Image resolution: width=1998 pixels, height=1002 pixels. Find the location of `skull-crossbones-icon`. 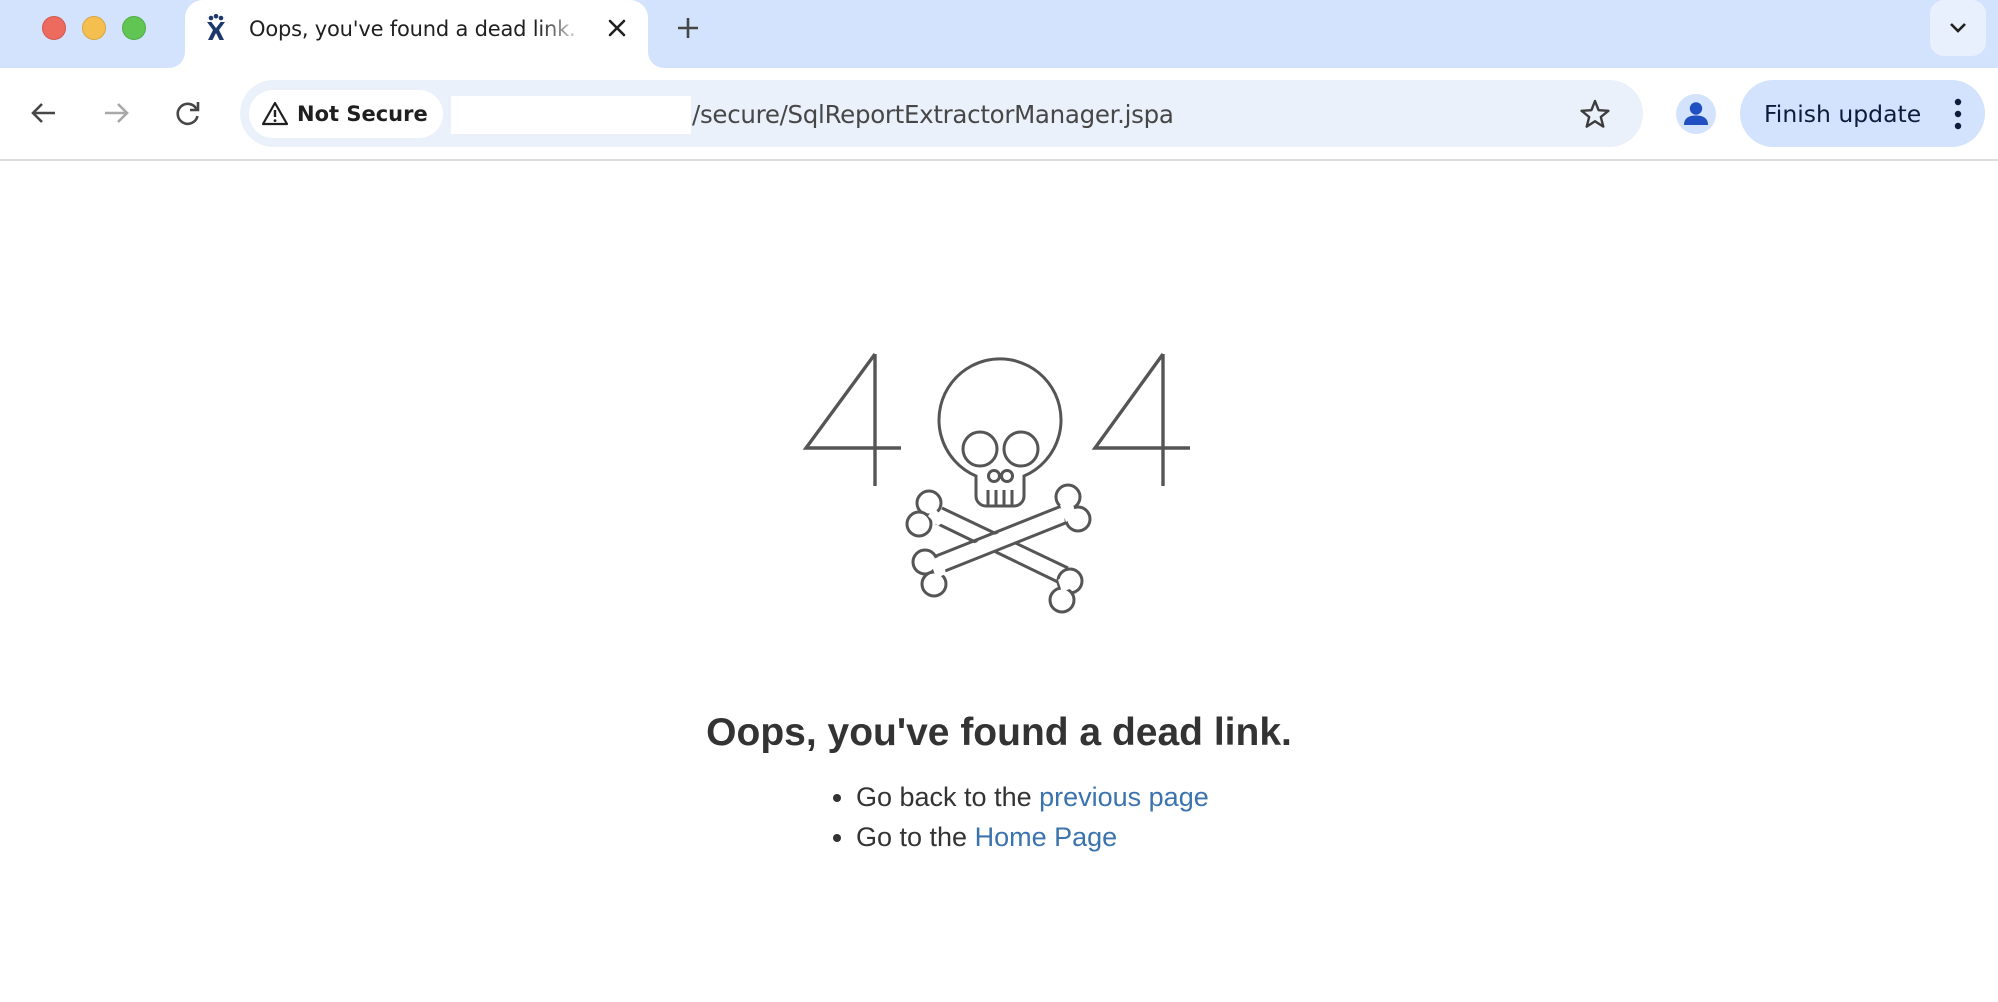

skull-crossbones-icon is located at coordinates (998, 485).